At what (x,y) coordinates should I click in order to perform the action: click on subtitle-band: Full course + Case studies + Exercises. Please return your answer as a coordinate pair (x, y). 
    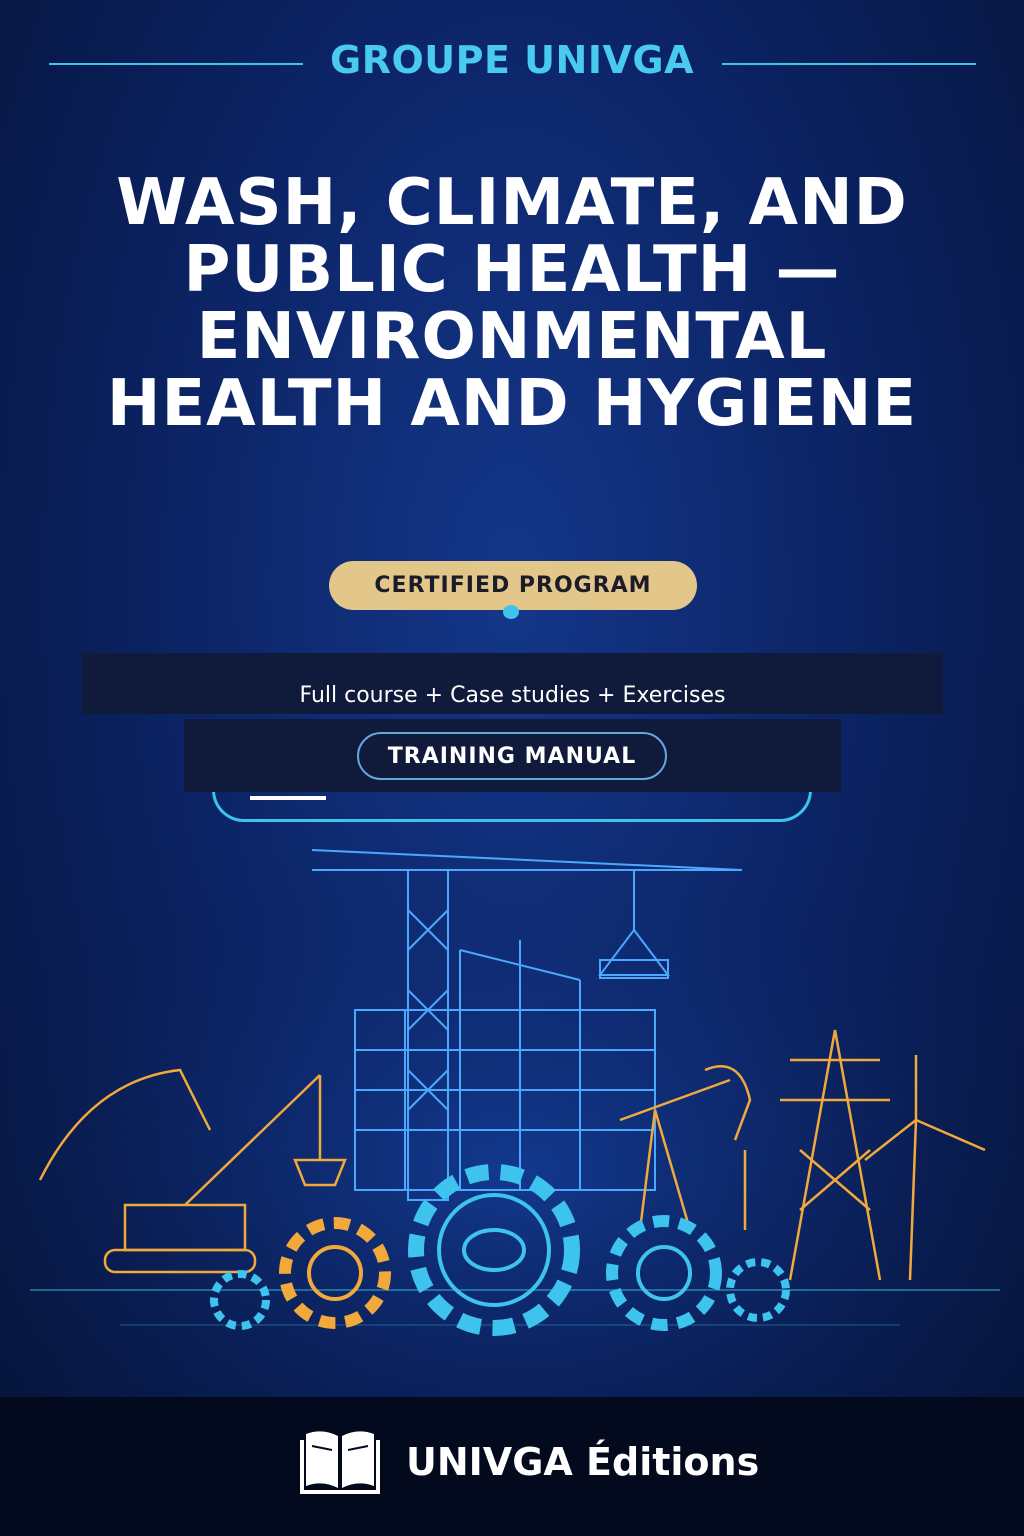
    Looking at the image, I should click on (512, 683).